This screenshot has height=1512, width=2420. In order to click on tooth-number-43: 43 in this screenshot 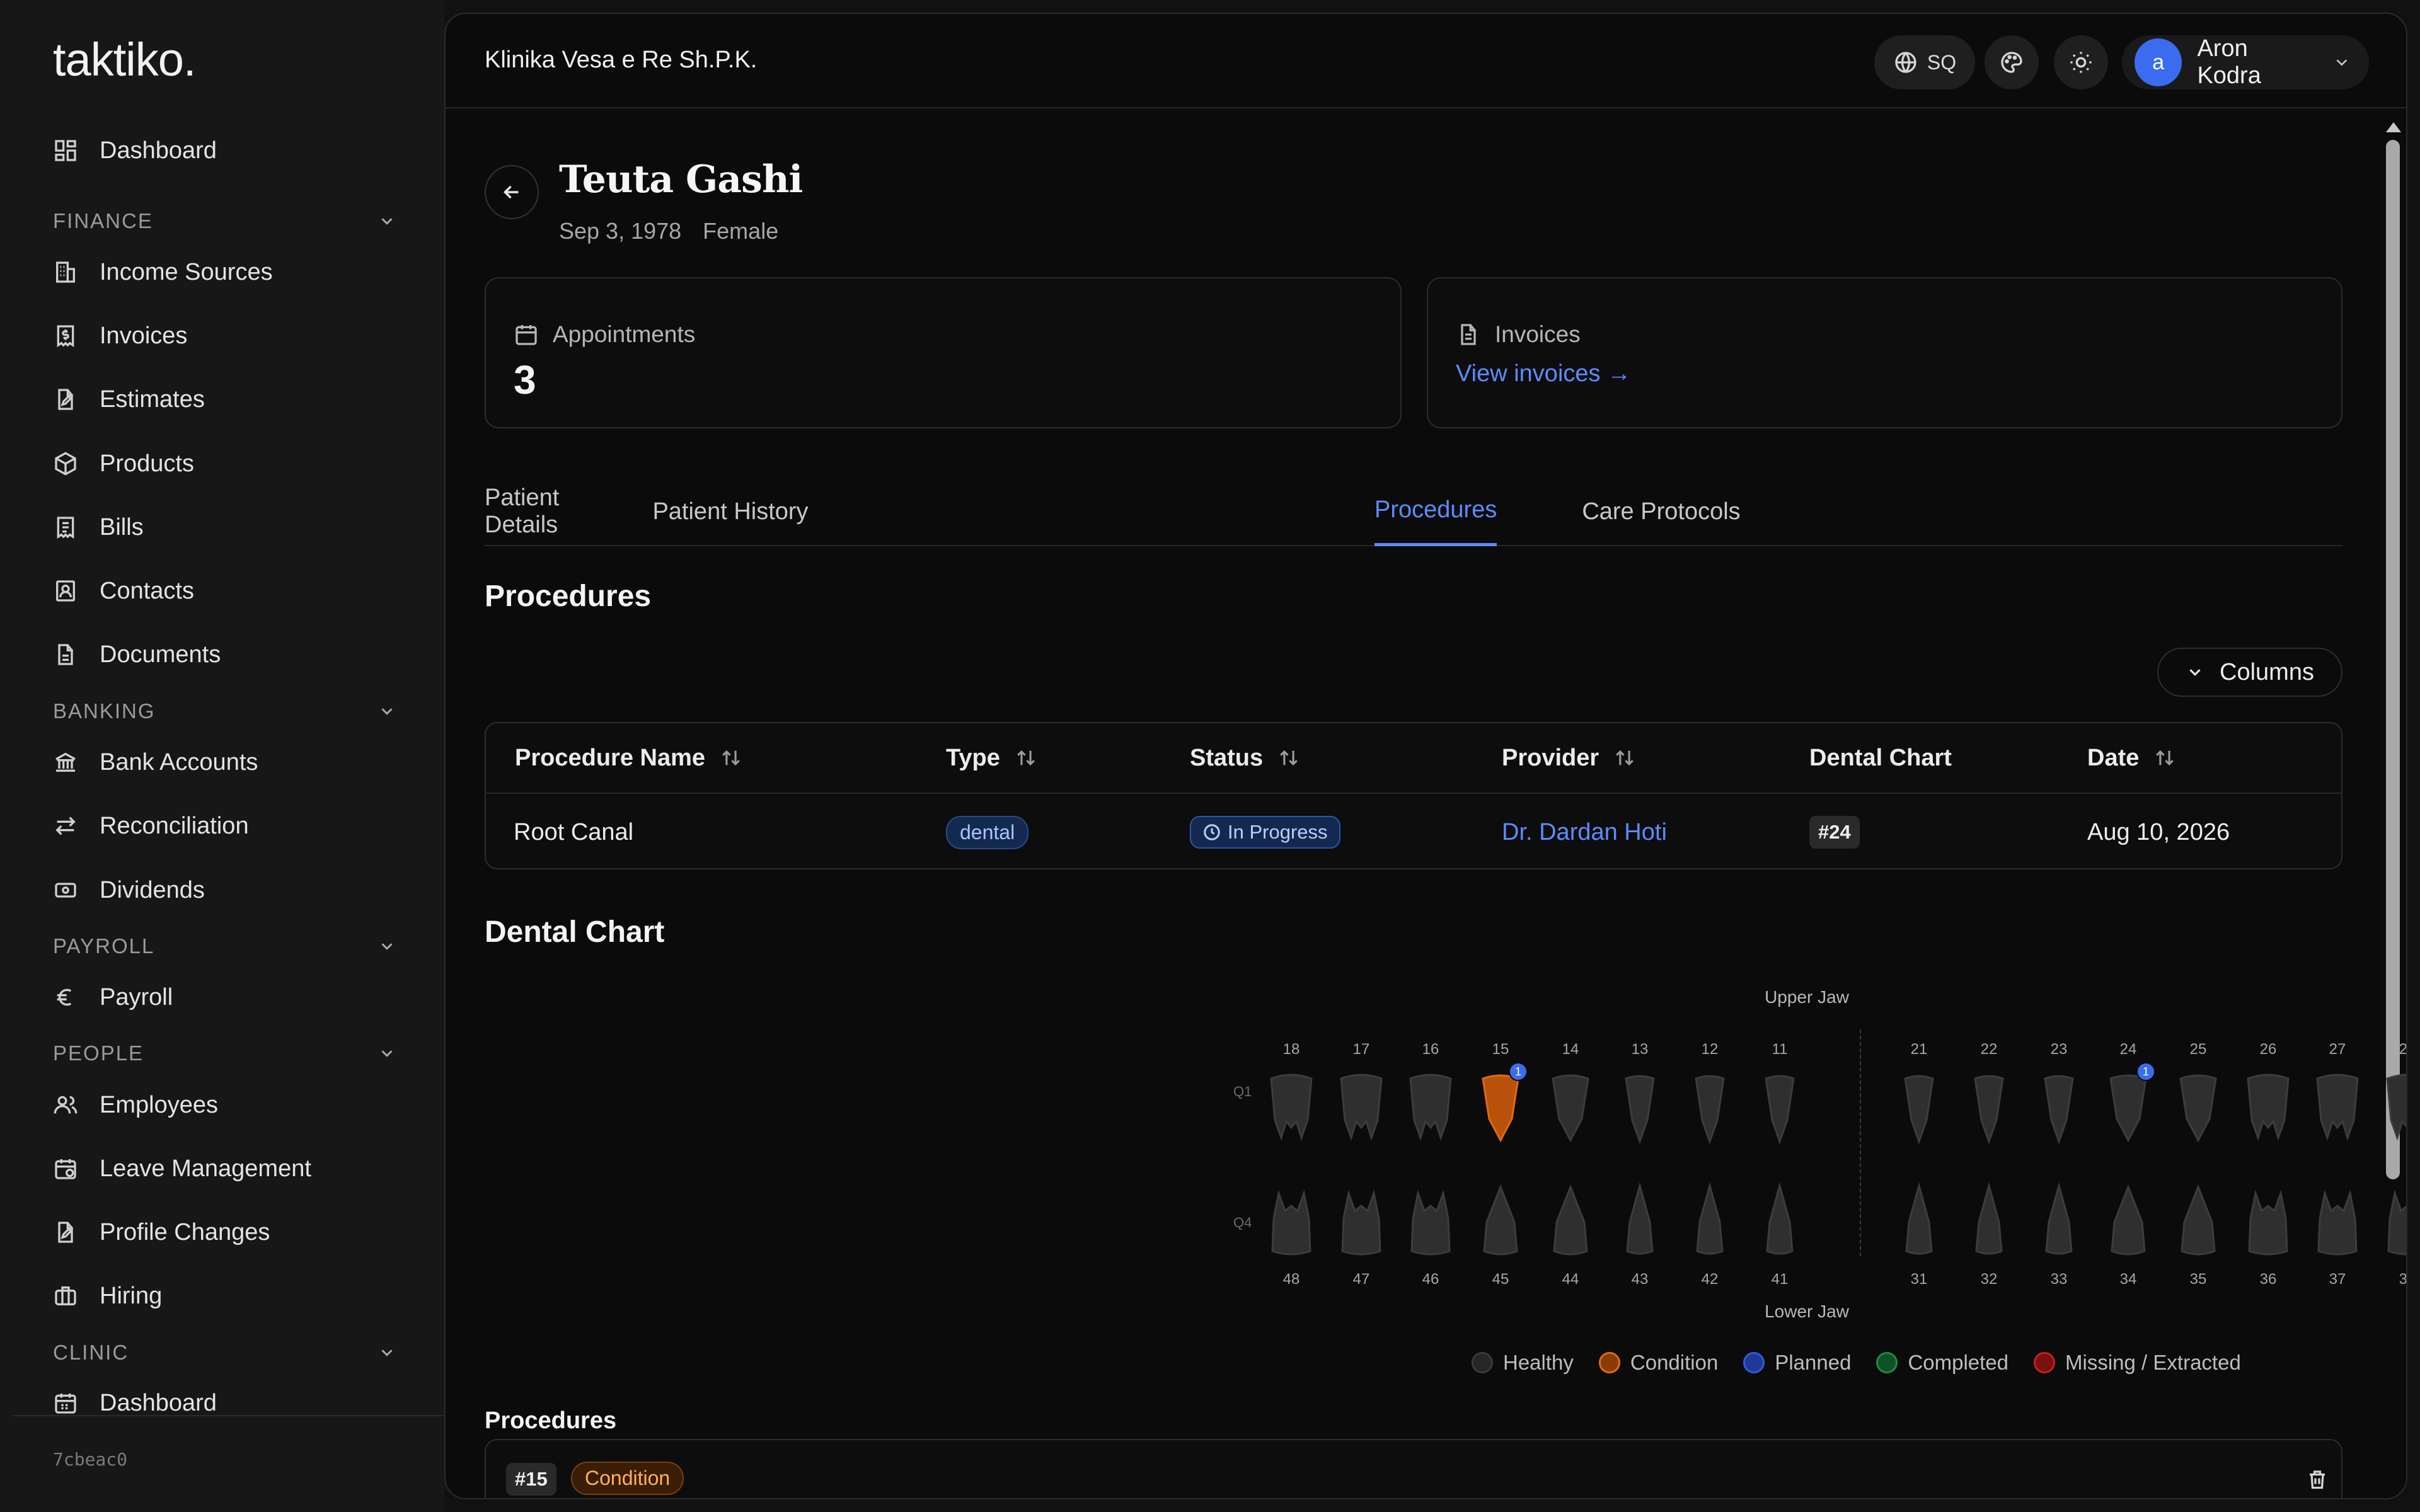, I will do `click(1641, 1279)`.